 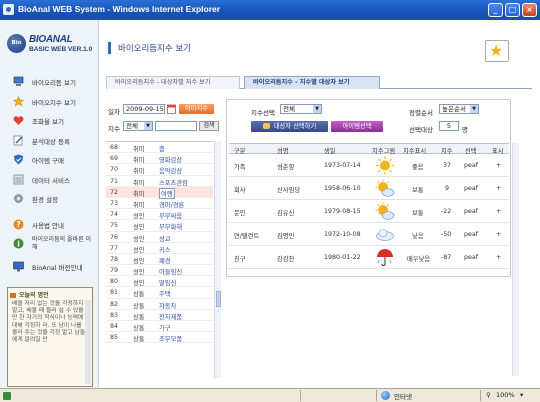 I want to click on sidebar-item-bio-index: 바이오지수 보기, so click(x=49, y=101).